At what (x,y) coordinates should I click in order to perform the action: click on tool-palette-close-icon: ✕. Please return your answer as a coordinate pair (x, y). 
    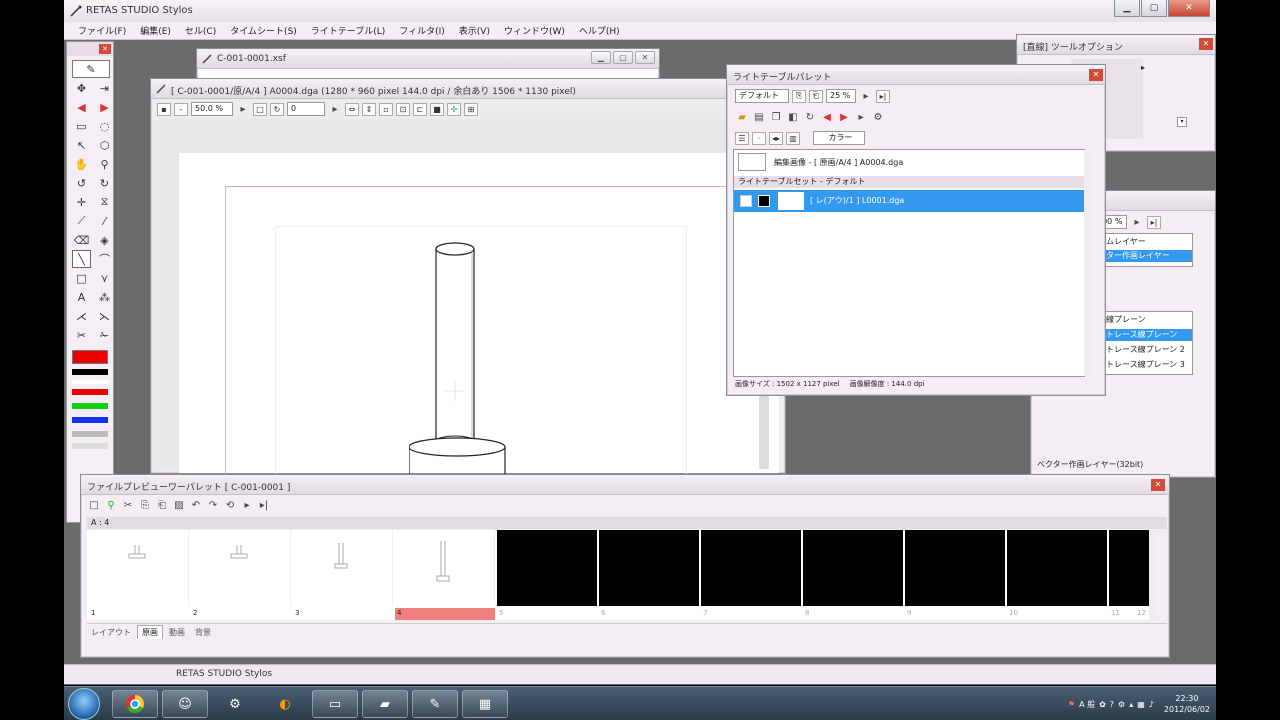
    Looking at the image, I should click on (105, 49).